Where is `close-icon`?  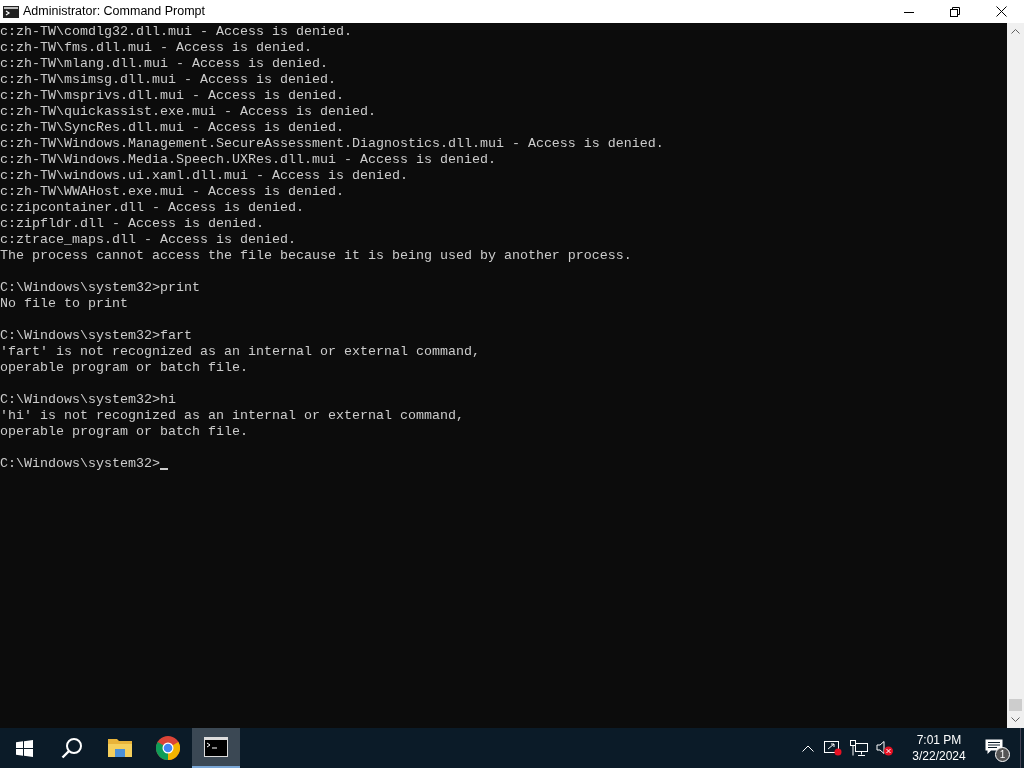
close-icon is located at coordinates (1001, 11).